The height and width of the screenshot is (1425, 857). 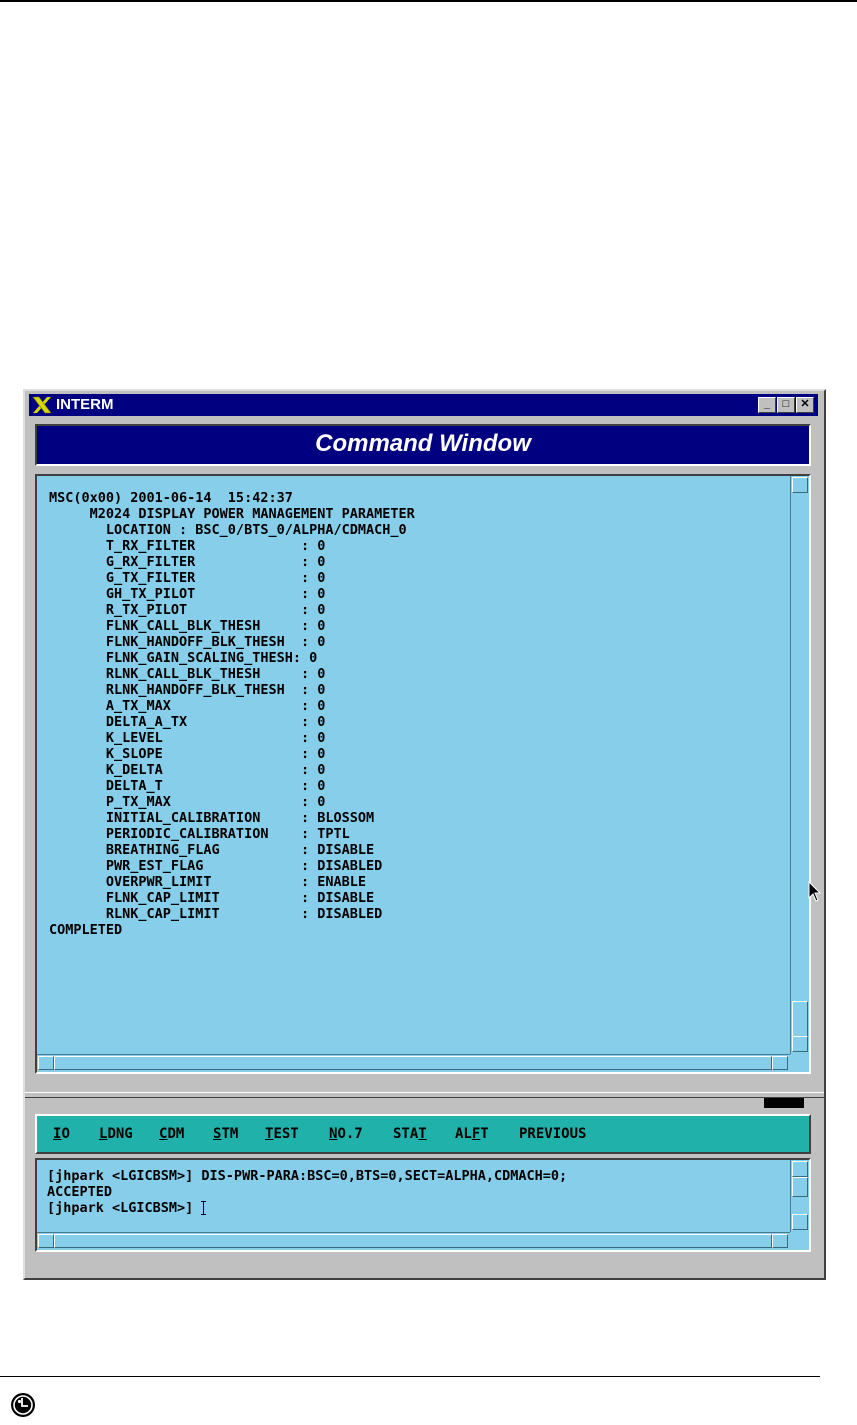 What do you see at coordinates (216, 914) in the screenshot?
I see `output-line: RLNK_CAP_LIMIT : DISABLED` at bounding box center [216, 914].